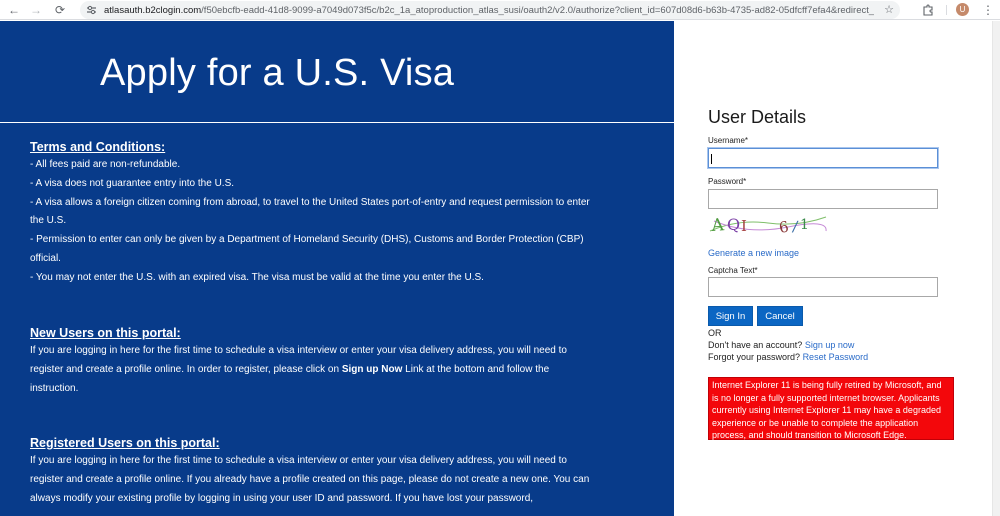 The width and height of the screenshot is (1000, 516). What do you see at coordinates (717, 225) in the screenshot?
I see `svg-text: A` at bounding box center [717, 225].